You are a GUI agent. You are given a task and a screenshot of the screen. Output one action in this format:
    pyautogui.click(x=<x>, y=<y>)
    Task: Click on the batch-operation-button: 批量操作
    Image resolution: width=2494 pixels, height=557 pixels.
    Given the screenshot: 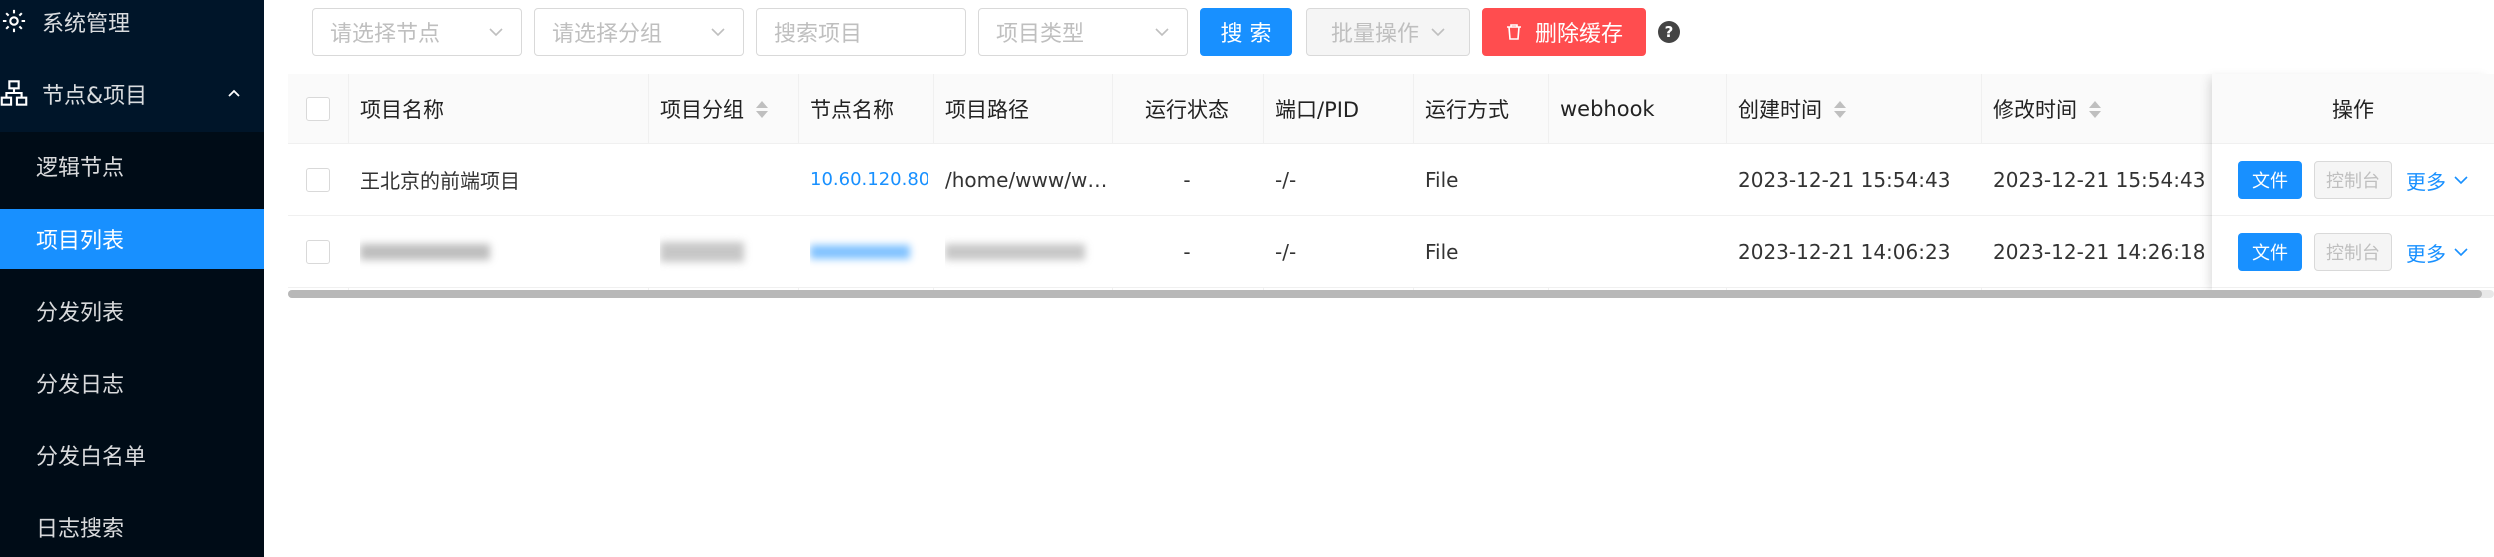 What is the action you would take?
    pyautogui.click(x=1388, y=32)
    